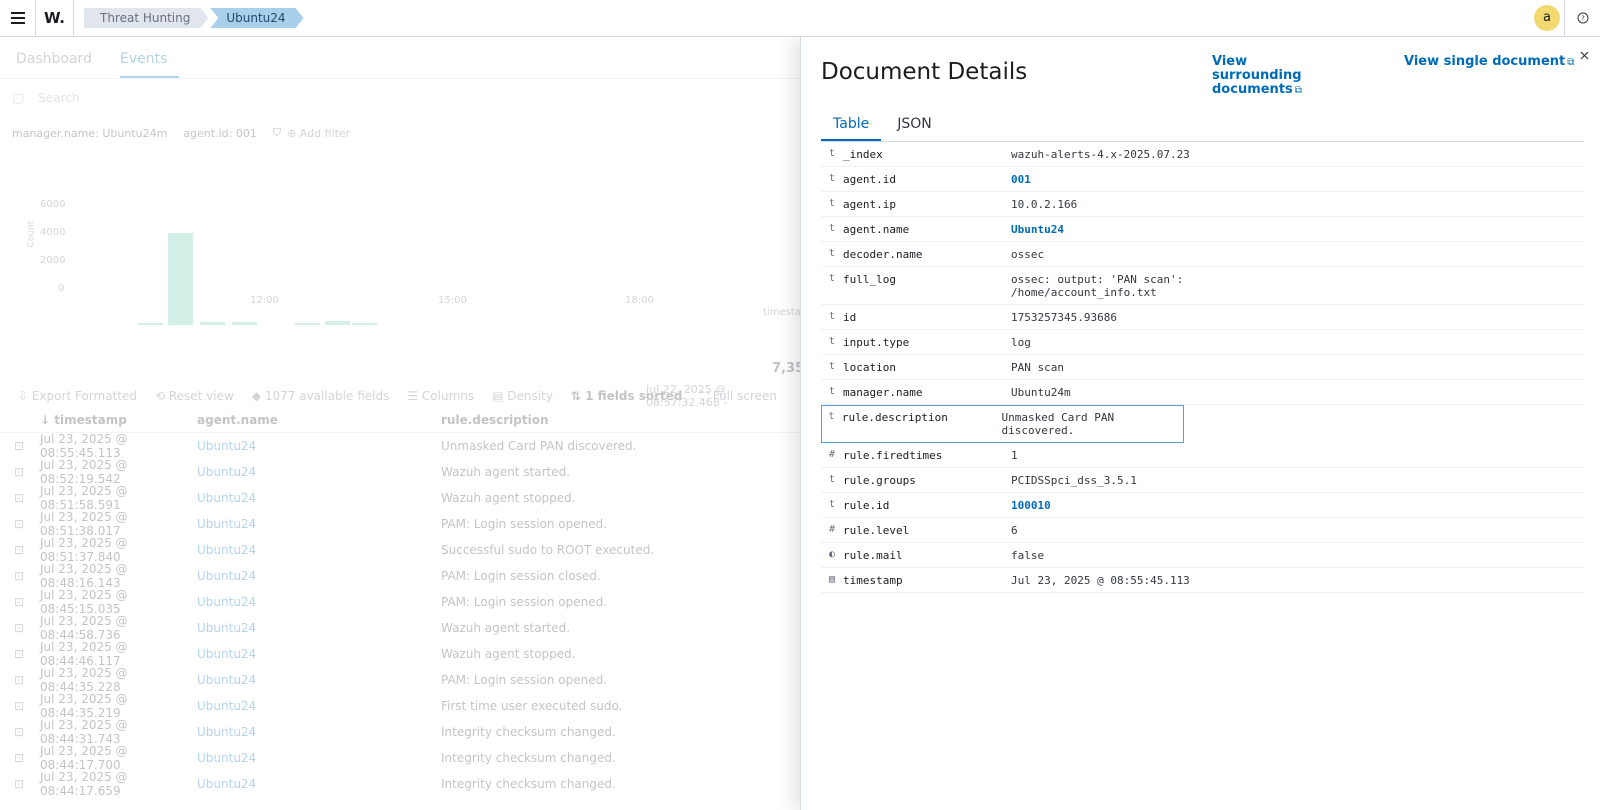 The image size is (1600, 810). I want to click on field-value: Ubuntu24m, so click(1041, 392).